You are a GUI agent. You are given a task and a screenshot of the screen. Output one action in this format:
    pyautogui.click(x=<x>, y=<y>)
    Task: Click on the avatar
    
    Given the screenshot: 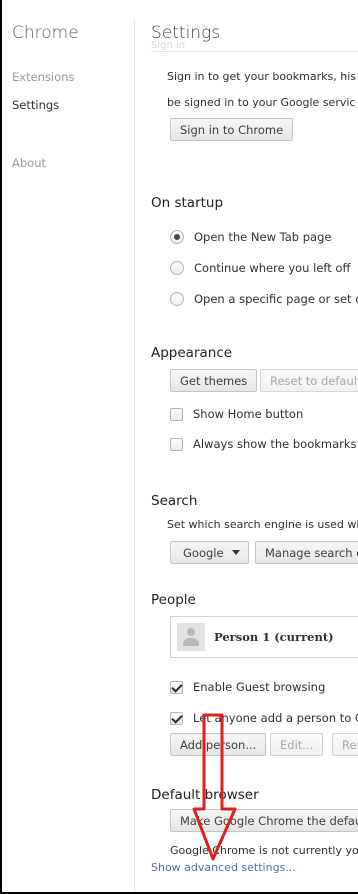 What is the action you would take?
    pyautogui.click(x=191, y=637)
    